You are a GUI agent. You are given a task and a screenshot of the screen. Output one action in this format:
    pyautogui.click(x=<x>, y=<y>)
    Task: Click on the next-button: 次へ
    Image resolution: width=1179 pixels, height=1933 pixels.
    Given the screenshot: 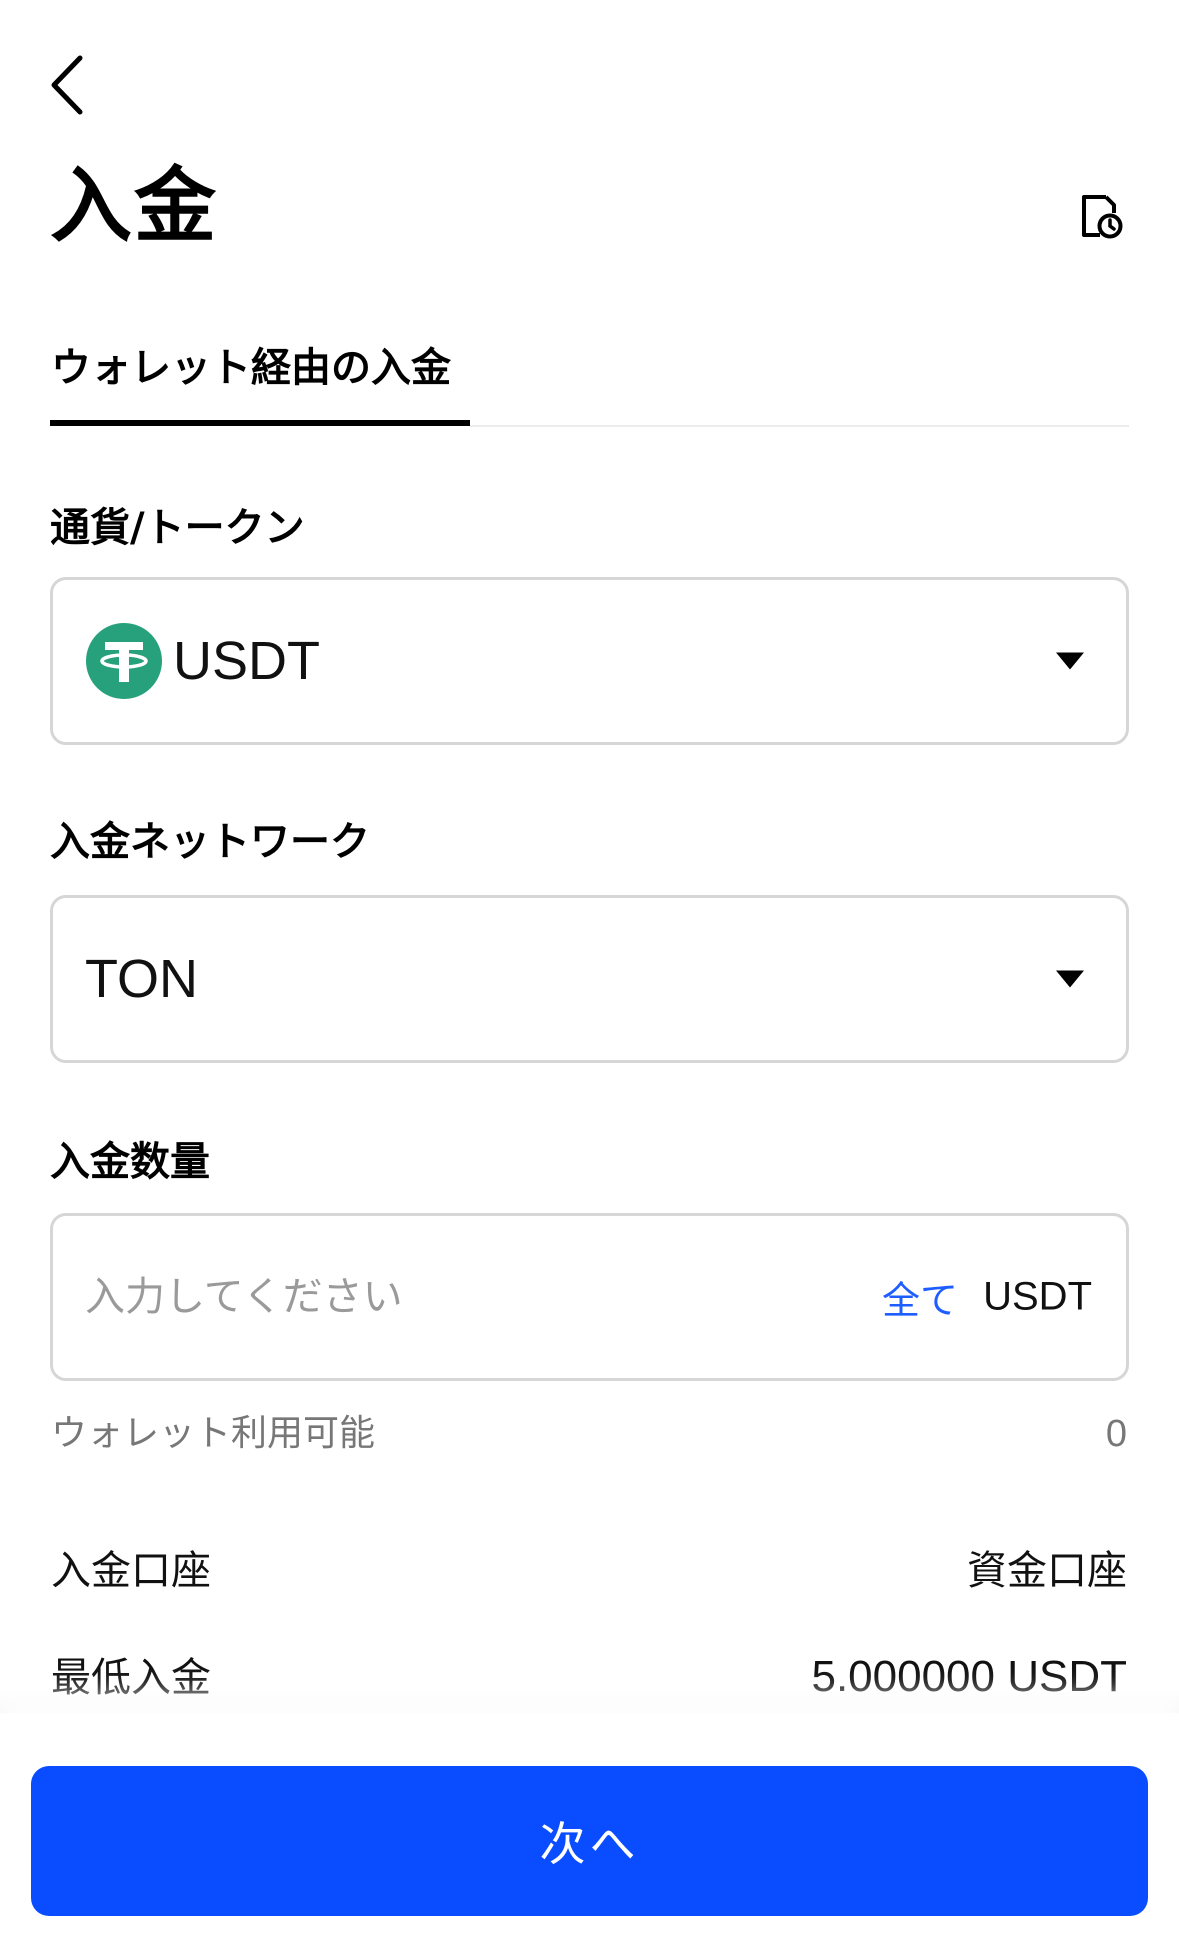 What is the action you would take?
    pyautogui.click(x=589, y=1841)
    